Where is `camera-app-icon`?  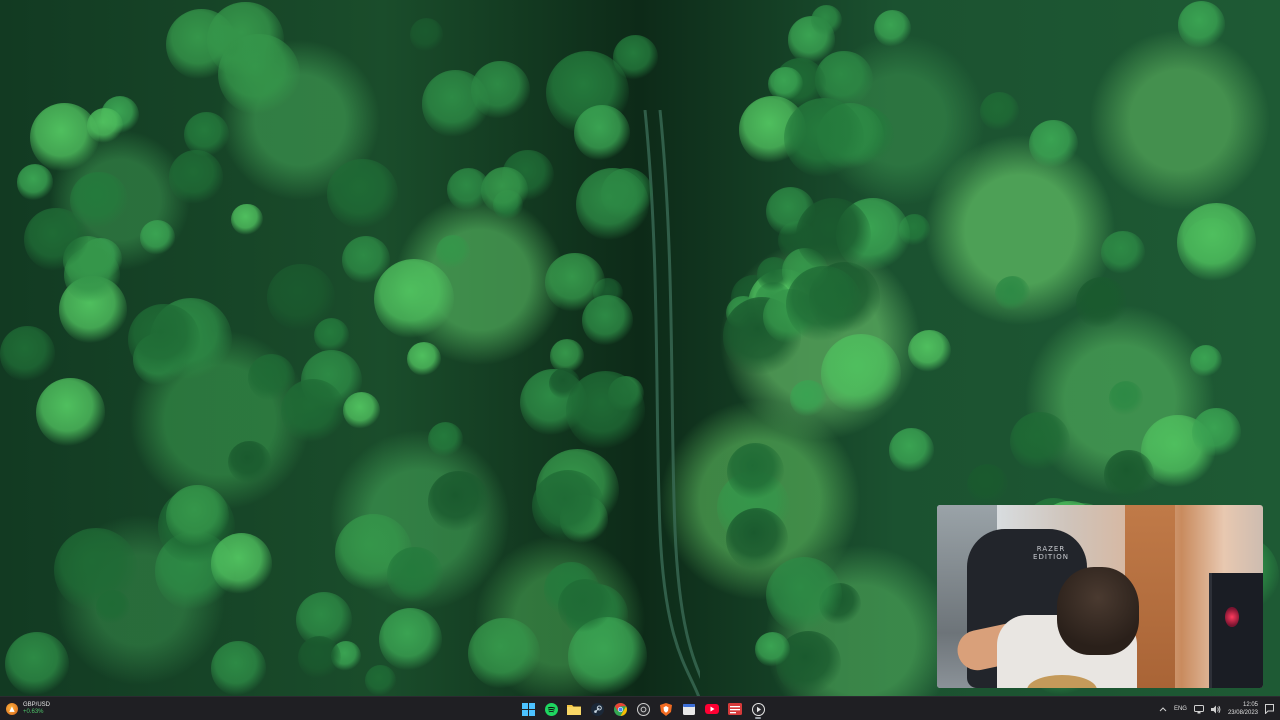 camera-app-icon is located at coordinates (643, 709).